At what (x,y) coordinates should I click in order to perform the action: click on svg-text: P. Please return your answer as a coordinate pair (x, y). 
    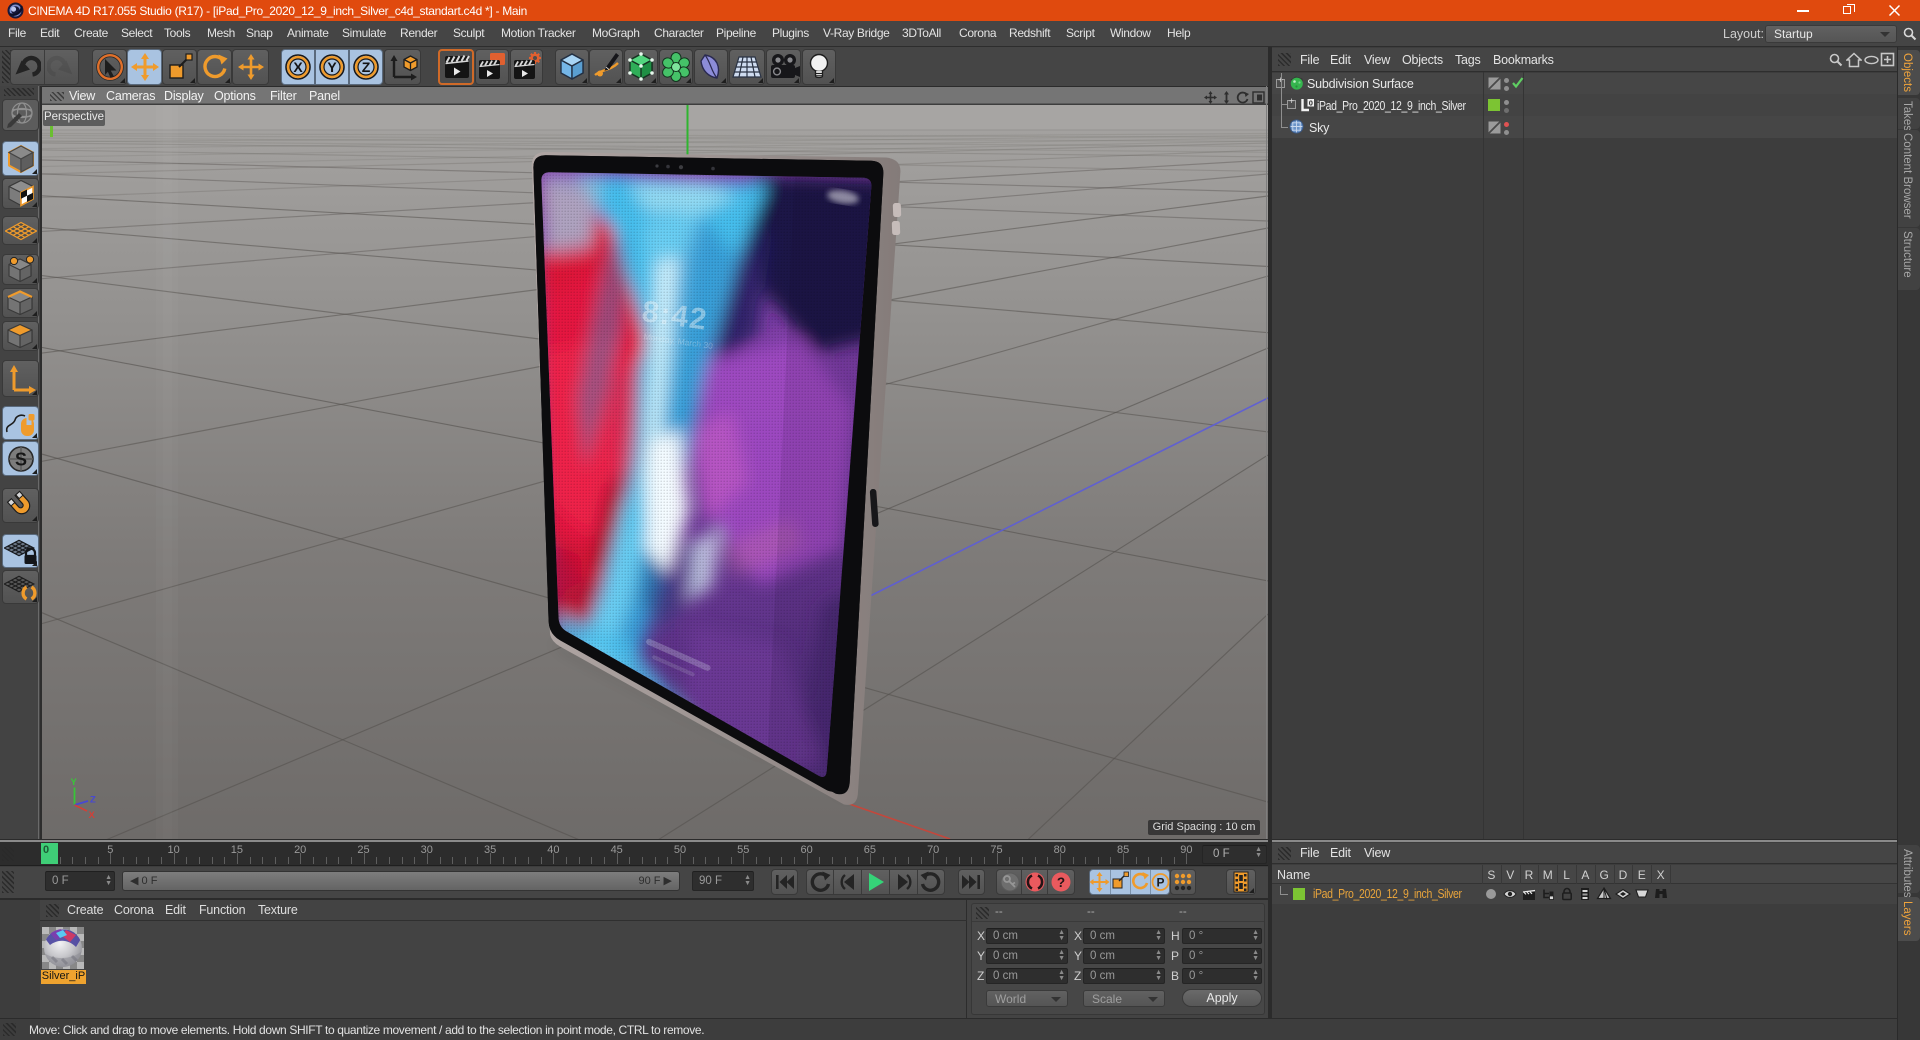
    Looking at the image, I should click on (1160, 883).